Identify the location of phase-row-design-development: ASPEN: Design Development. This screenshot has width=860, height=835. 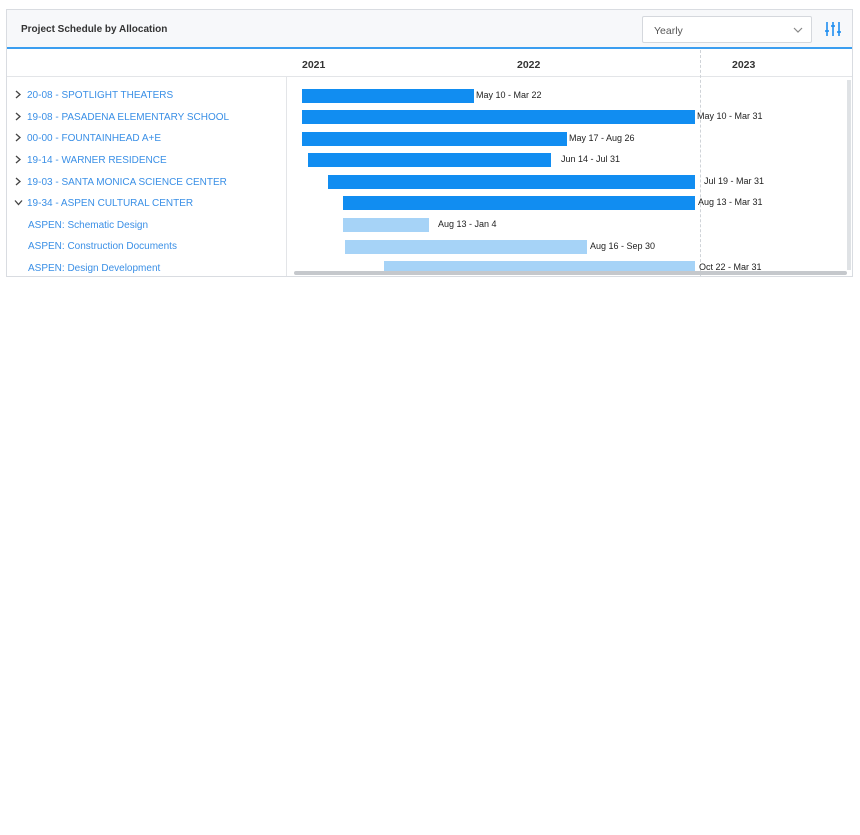
(94, 268).